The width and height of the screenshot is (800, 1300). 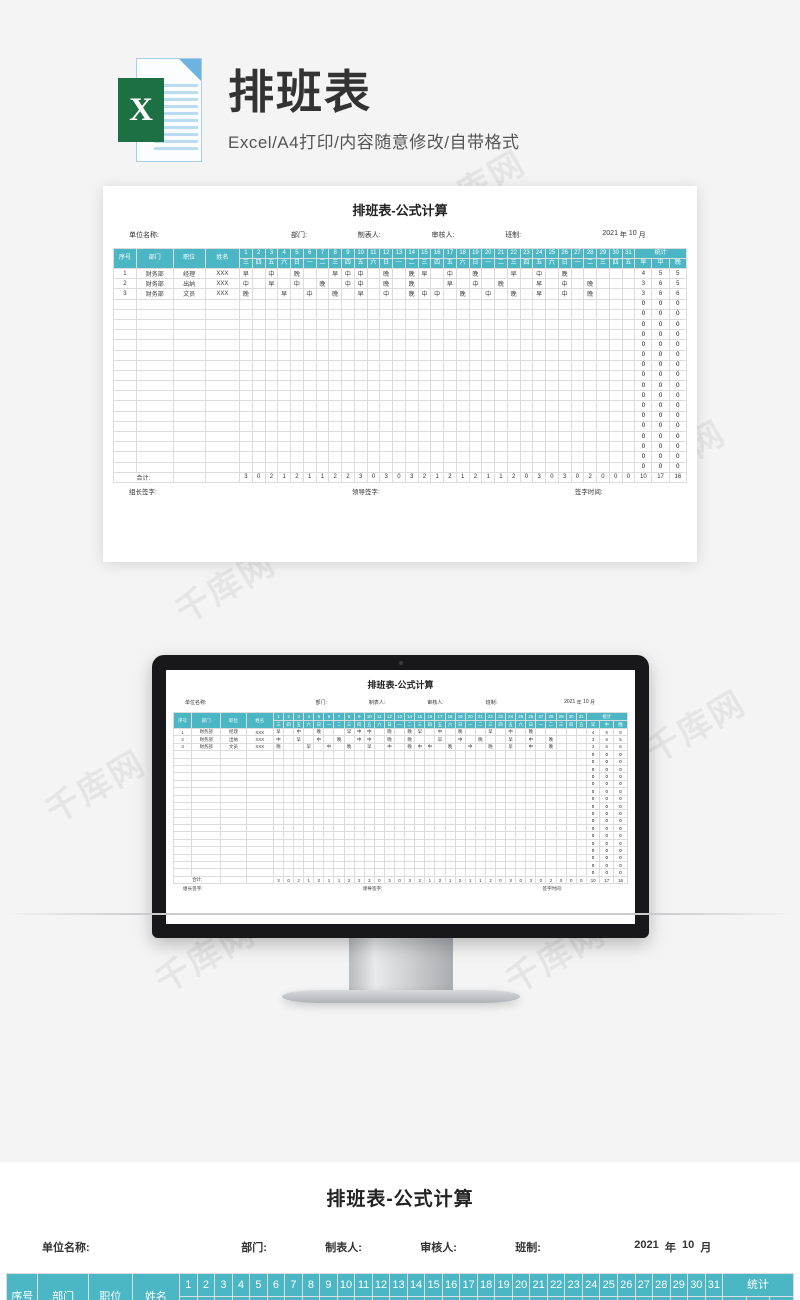 What do you see at coordinates (539, 294) in the screenshot?
I see `cell-shift-day-24: 早` at bounding box center [539, 294].